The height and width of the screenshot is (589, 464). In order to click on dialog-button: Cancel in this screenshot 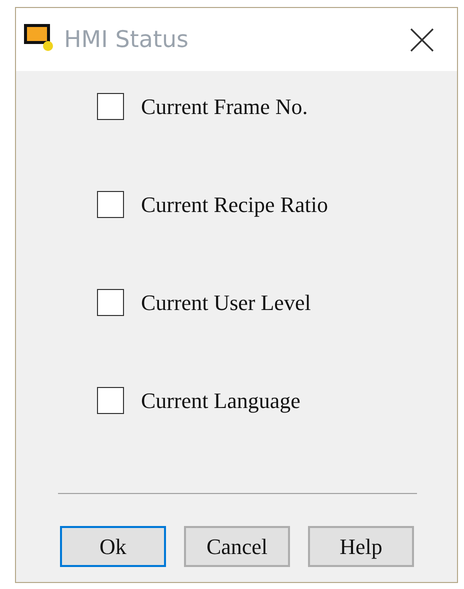, I will do `click(237, 546)`.